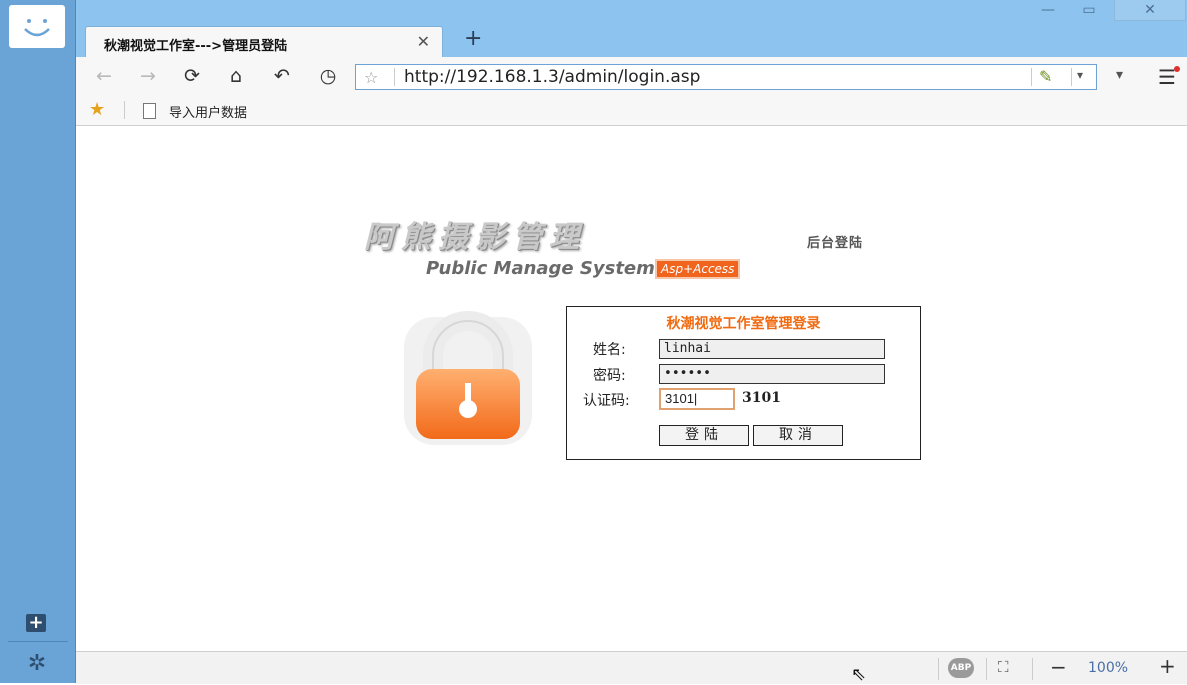 Image resolution: width=1187 pixels, height=685 pixels. Describe the element at coordinates (1108, 668) in the screenshot. I see `zoom-level: 100%` at that location.